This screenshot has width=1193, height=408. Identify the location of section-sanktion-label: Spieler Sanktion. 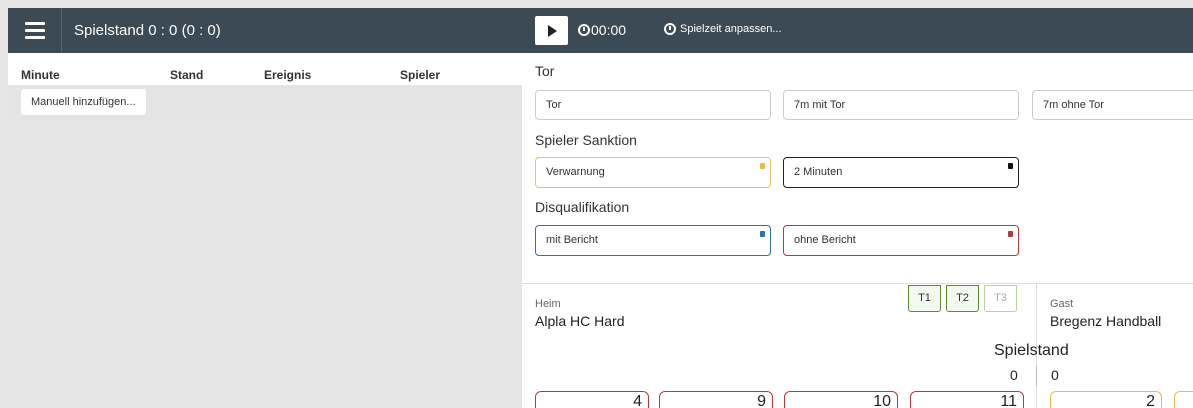
(586, 140).